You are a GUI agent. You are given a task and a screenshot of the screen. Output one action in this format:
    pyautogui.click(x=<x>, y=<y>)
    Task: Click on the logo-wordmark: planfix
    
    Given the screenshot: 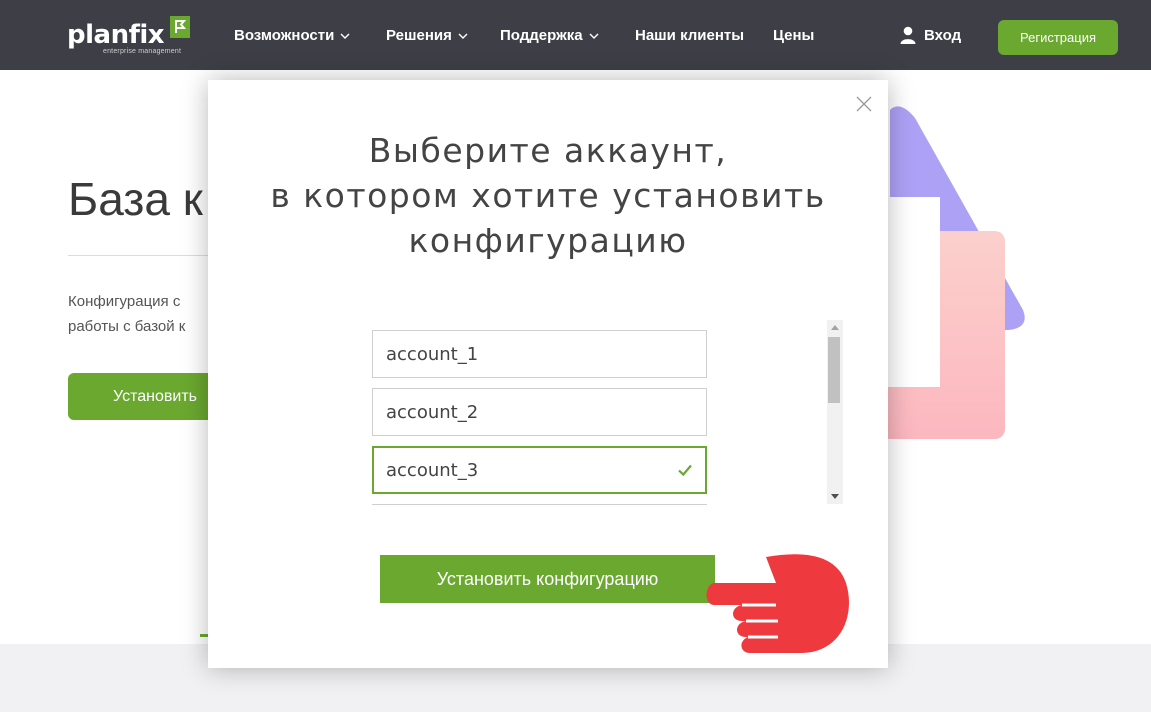 What is the action you would take?
    pyautogui.click(x=116, y=35)
    